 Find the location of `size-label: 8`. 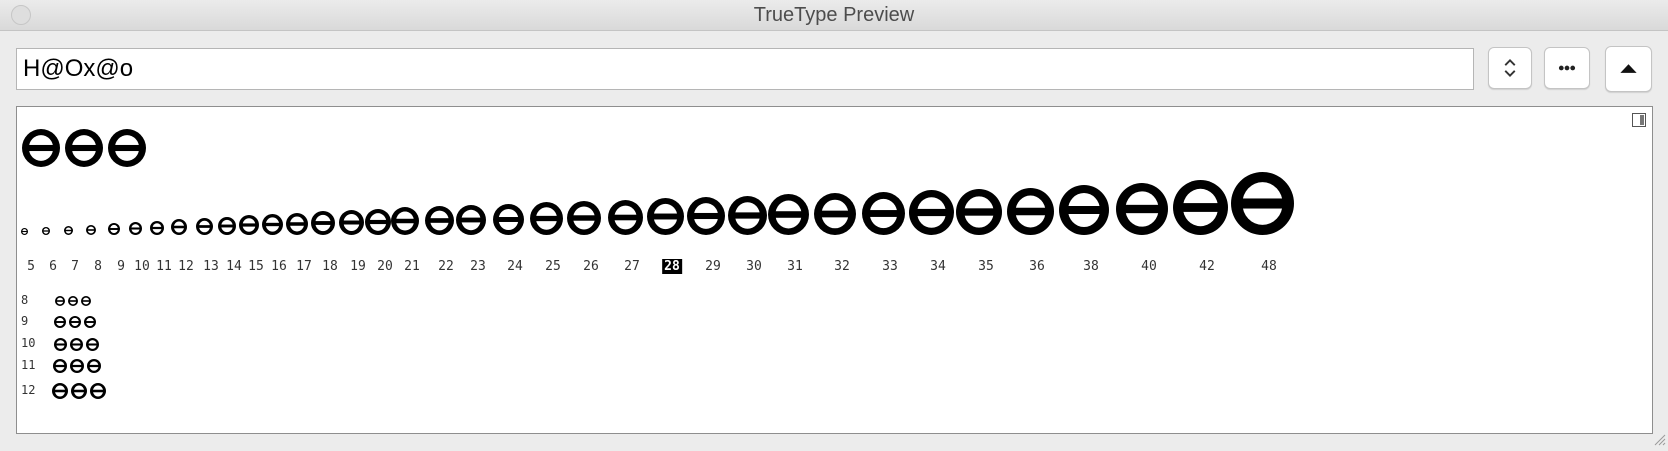

size-label: 8 is located at coordinates (98, 266).